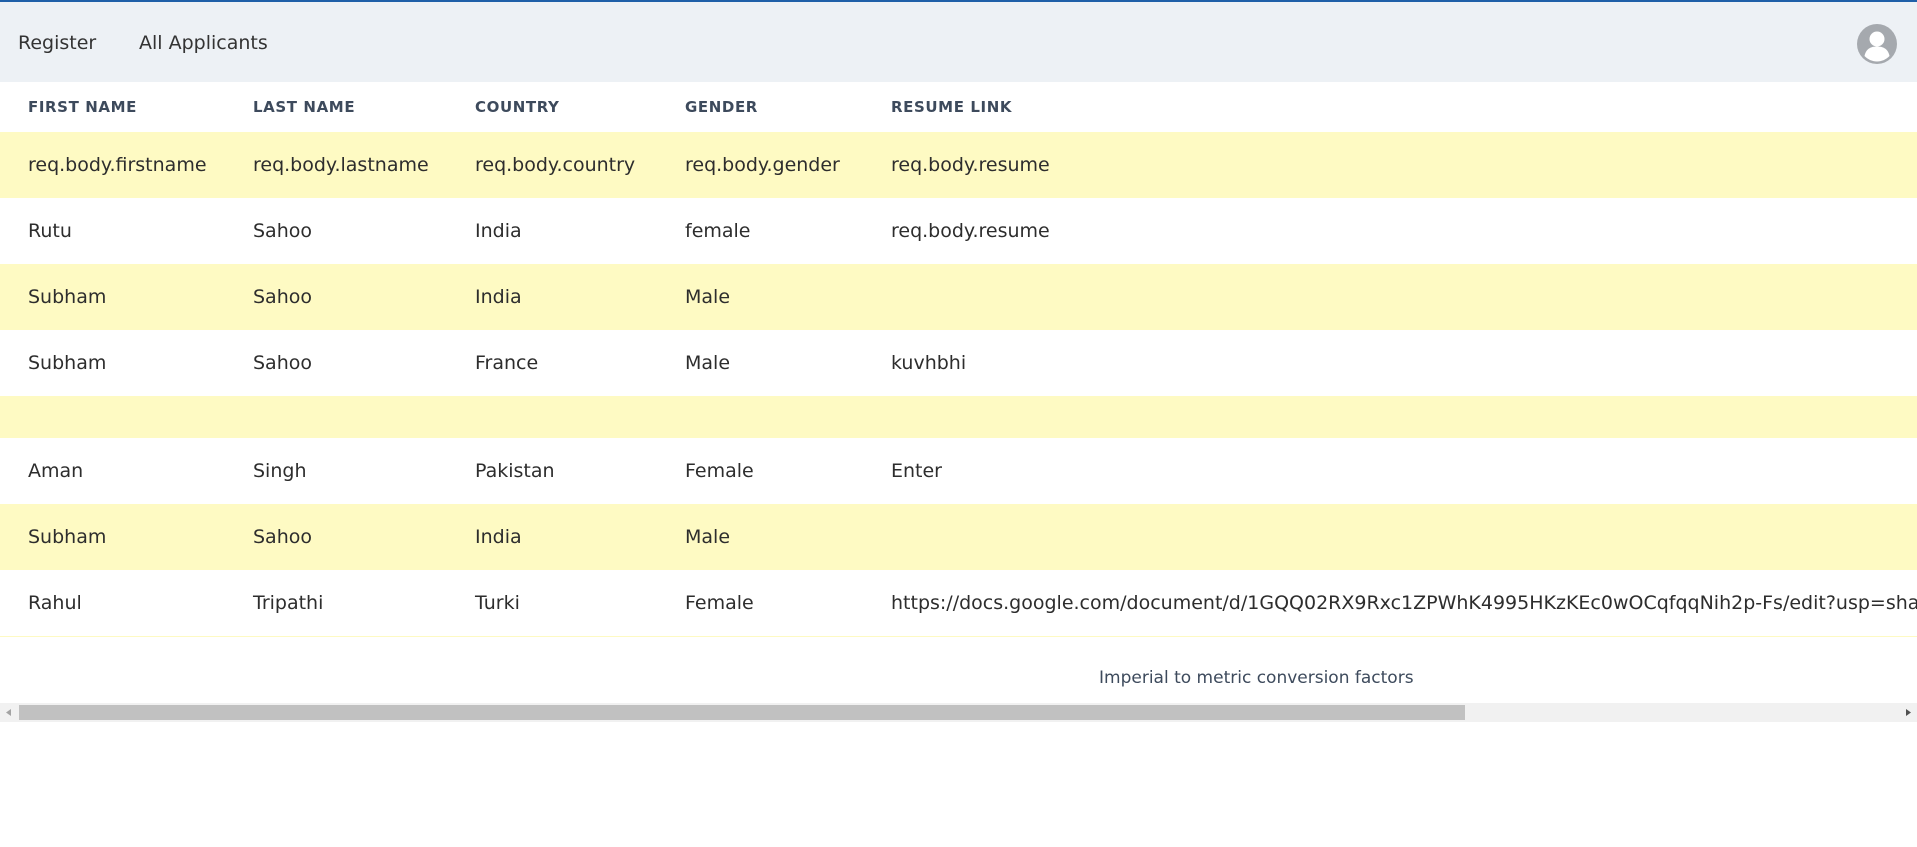  I want to click on column-header-last-name: LAST NAME, so click(336, 107).